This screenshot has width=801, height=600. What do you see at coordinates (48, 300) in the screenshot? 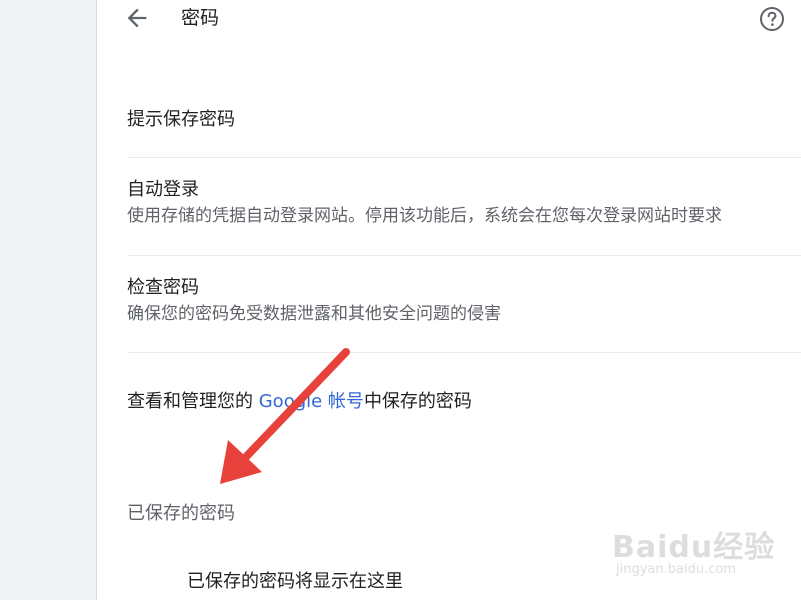
I see `left-gutter` at bounding box center [48, 300].